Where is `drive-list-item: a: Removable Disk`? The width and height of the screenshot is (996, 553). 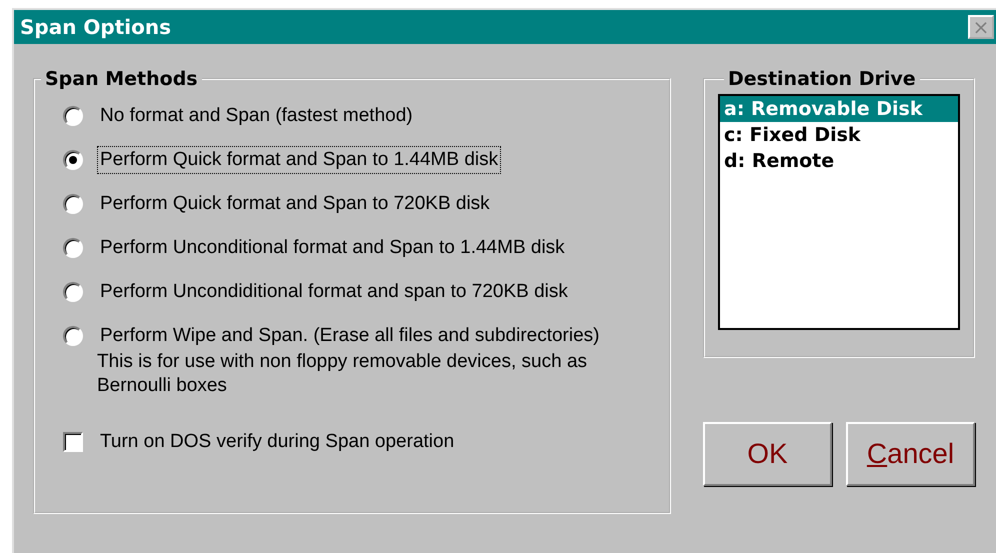
drive-list-item: a: Removable Disk is located at coordinates (839, 109).